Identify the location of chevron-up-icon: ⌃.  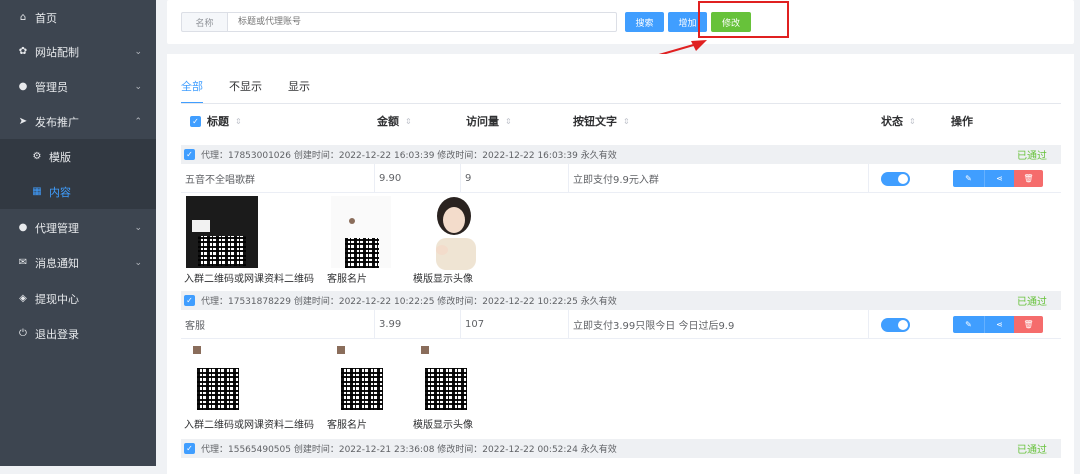
(138, 121).